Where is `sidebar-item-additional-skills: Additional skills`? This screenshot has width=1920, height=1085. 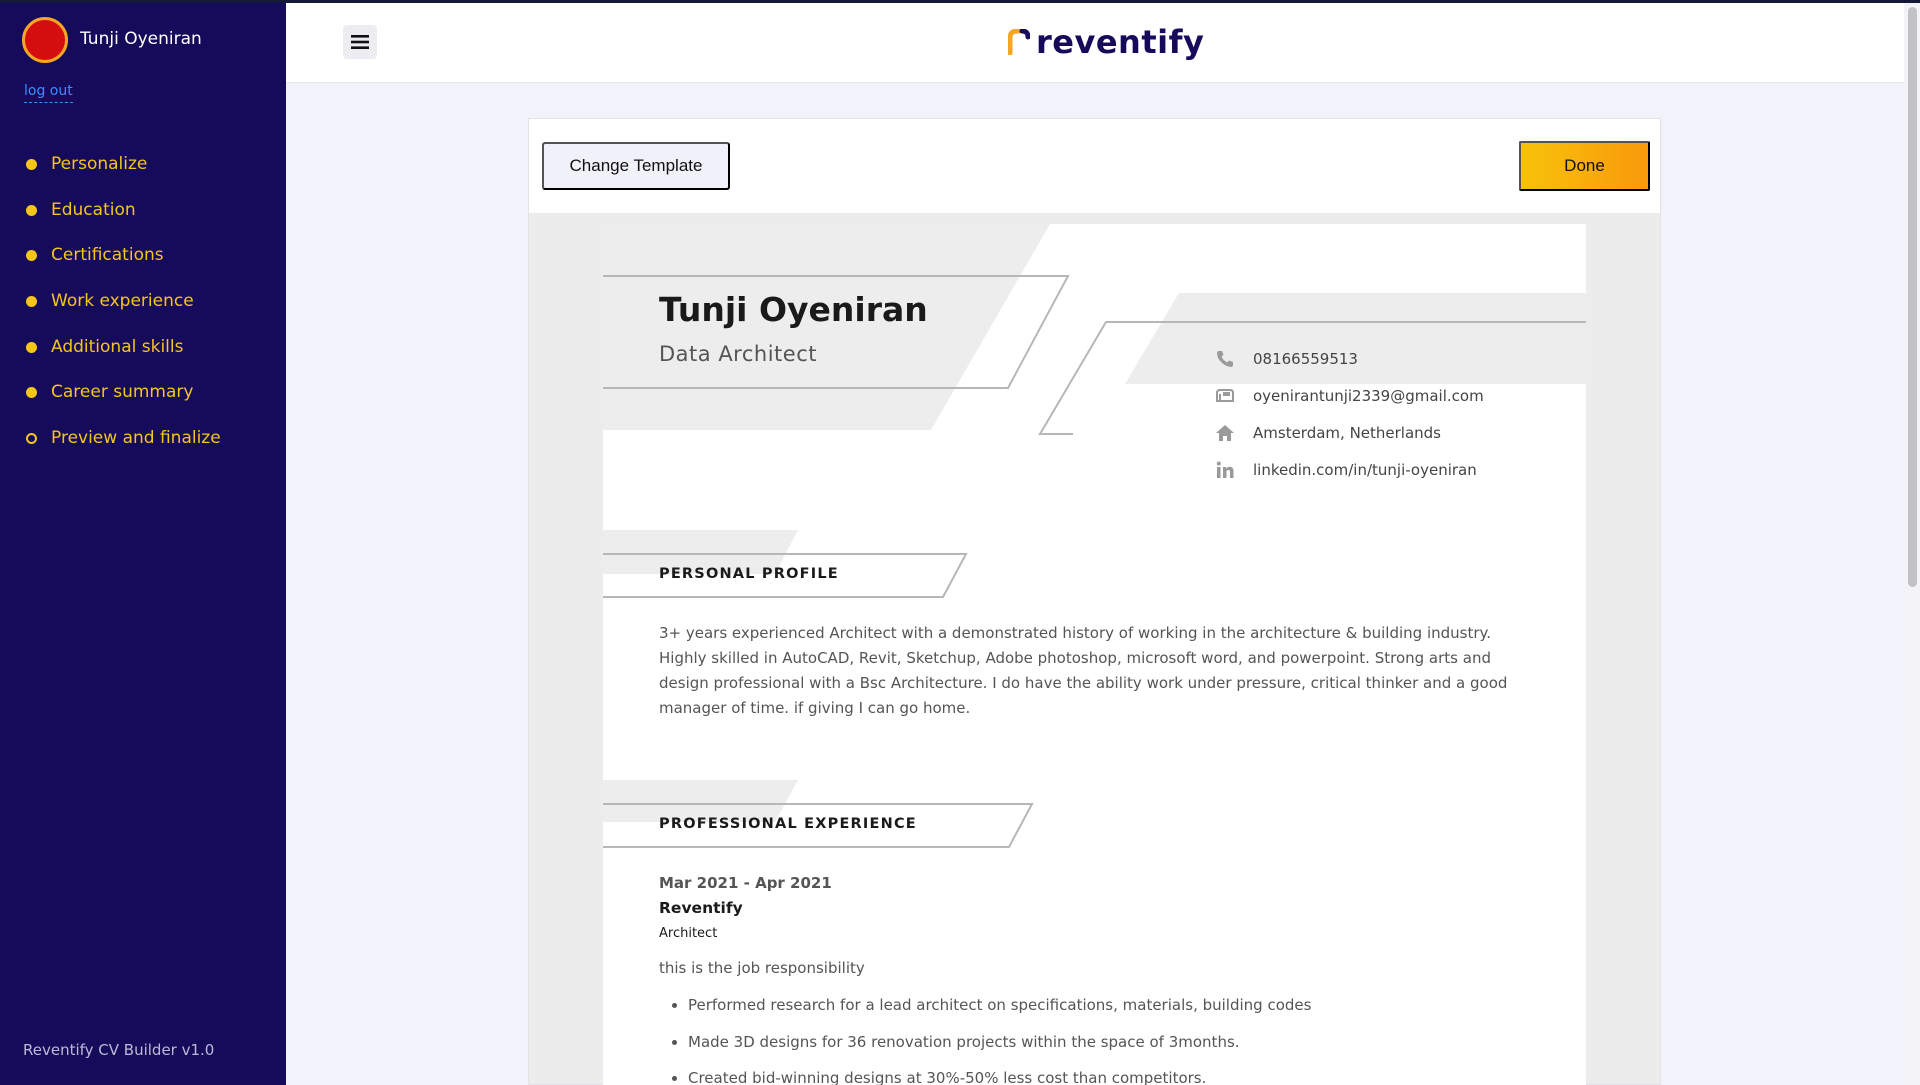 sidebar-item-additional-skills: Additional skills is located at coordinates (143, 359).